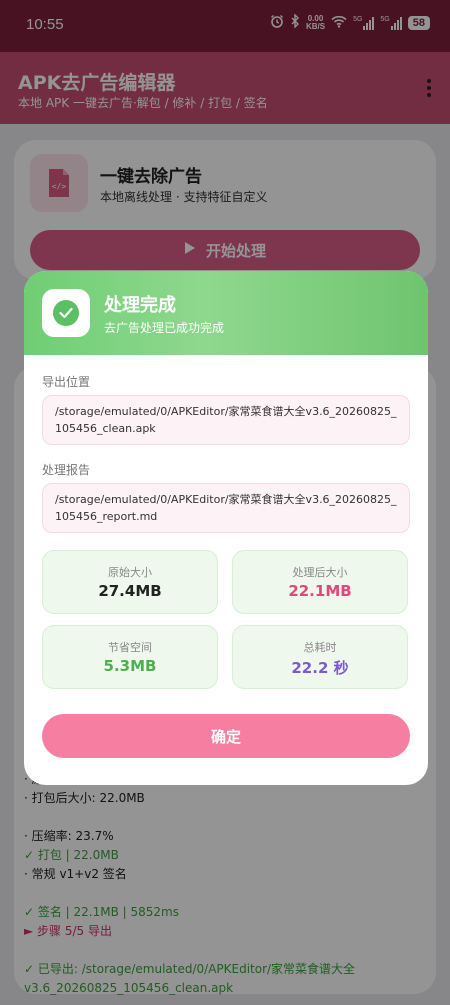  Describe the element at coordinates (130, 572) in the screenshot. I see `stat-original-label: 原始大小` at that location.